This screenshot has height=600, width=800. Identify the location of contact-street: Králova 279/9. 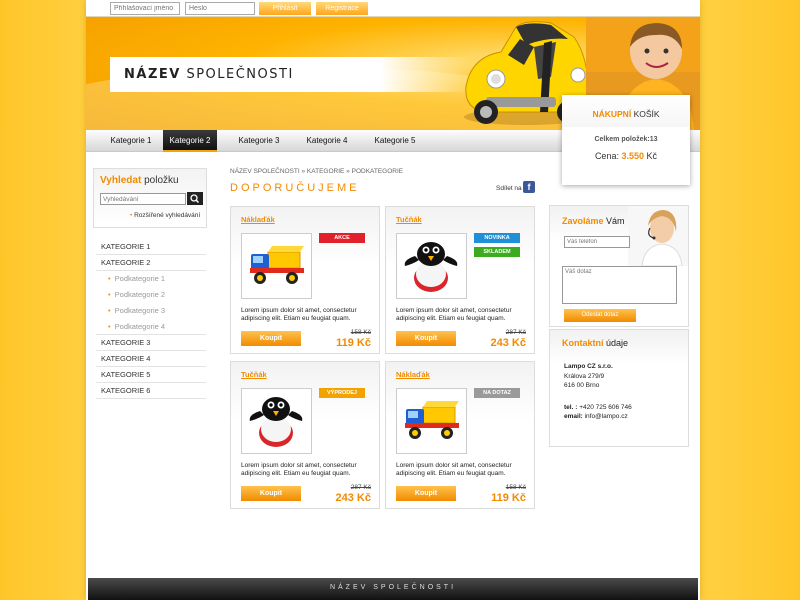
(584, 376).